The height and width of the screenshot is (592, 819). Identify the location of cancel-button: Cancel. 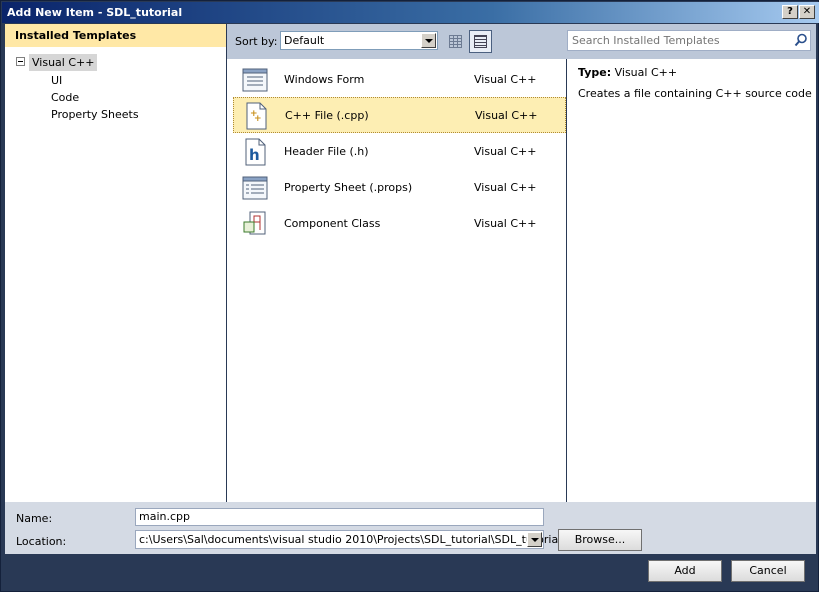
(768, 571).